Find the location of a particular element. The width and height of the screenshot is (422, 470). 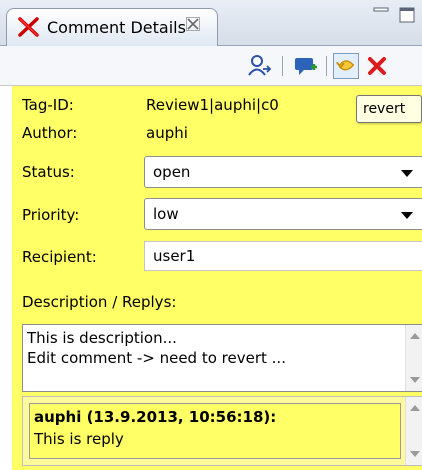

close-tab-icon is located at coordinates (193, 24).